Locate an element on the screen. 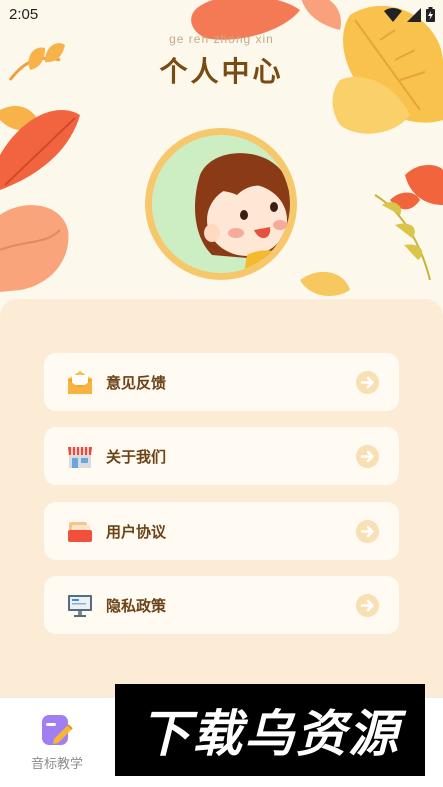 This screenshot has height=787, width=443. menu-item-feedback: 意见反馈 is located at coordinates (221, 382).